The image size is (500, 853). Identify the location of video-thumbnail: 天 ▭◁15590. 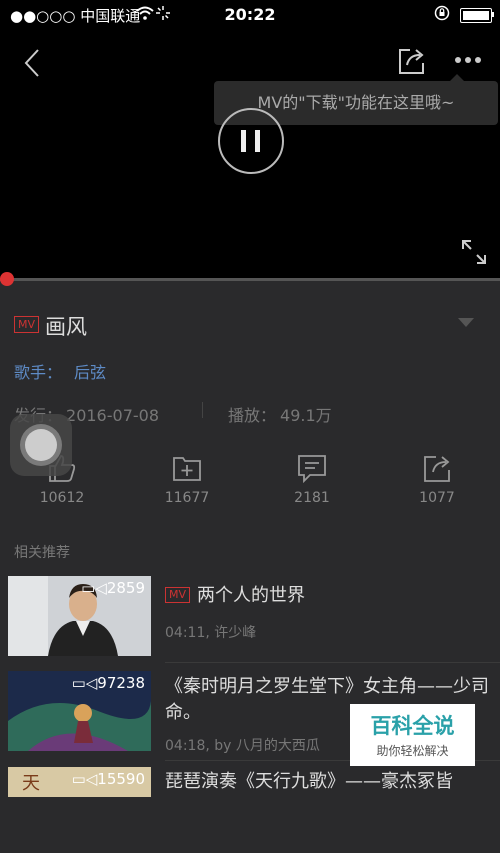
(79, 782).